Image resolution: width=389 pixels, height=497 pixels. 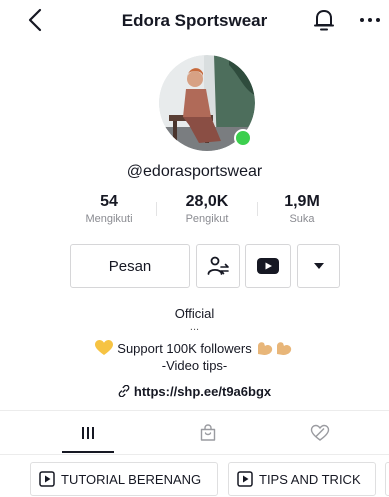 I want to click on youtube-icon, so click(x=268, y=266).